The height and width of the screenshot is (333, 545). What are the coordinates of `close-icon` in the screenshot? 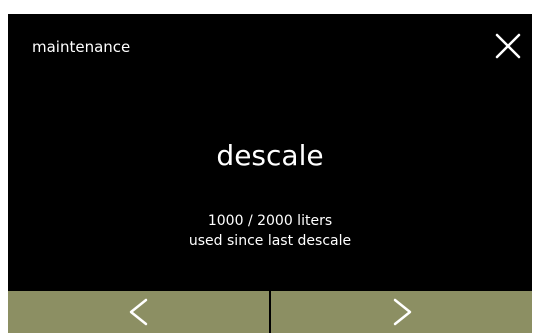 It's located at (508, 46).